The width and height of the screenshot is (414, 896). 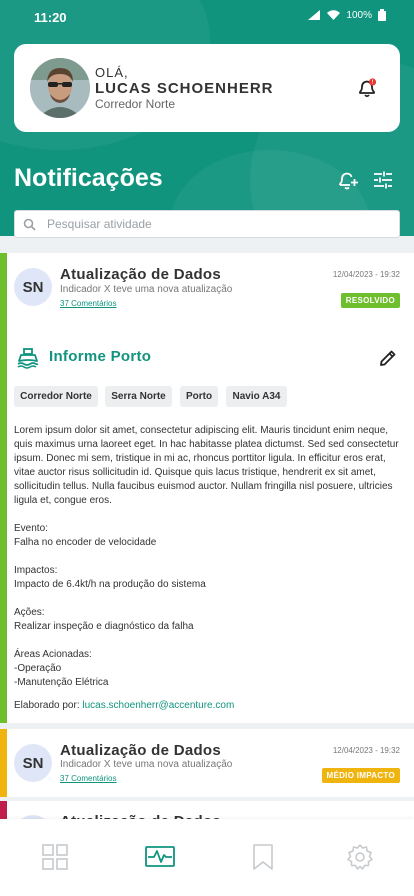 I want to click on greeting: OLÁ,, so click(x=112, y=72).